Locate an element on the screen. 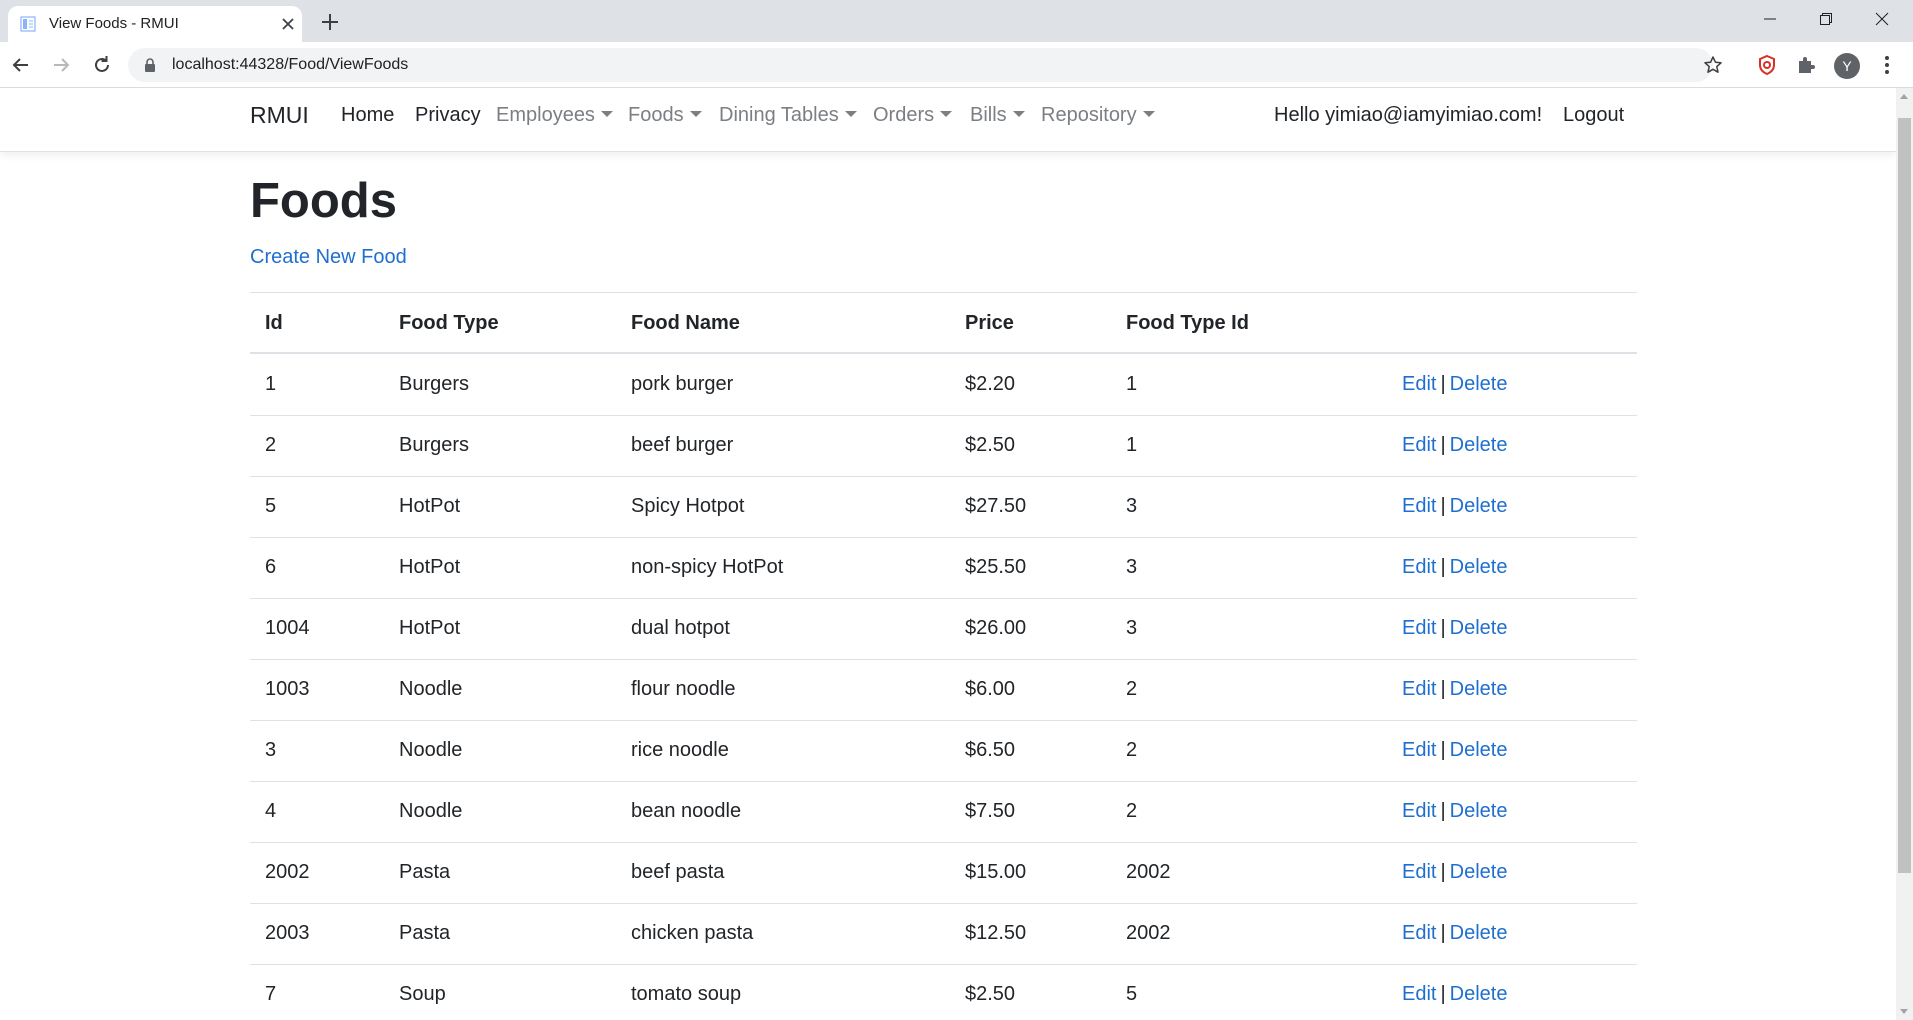 The height and width of the screenshot is (1020, 1913). minimize-button is located at coordinates (1771, 19).